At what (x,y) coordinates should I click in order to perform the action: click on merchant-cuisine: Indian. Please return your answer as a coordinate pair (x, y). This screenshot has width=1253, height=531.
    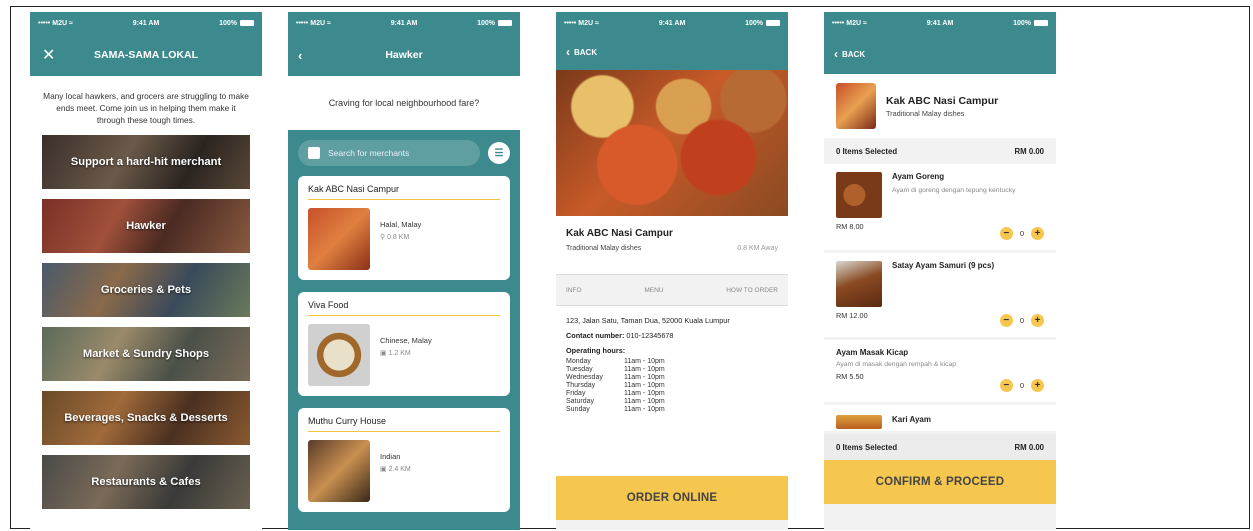
    Looking at the image, I should click on (390, 456).